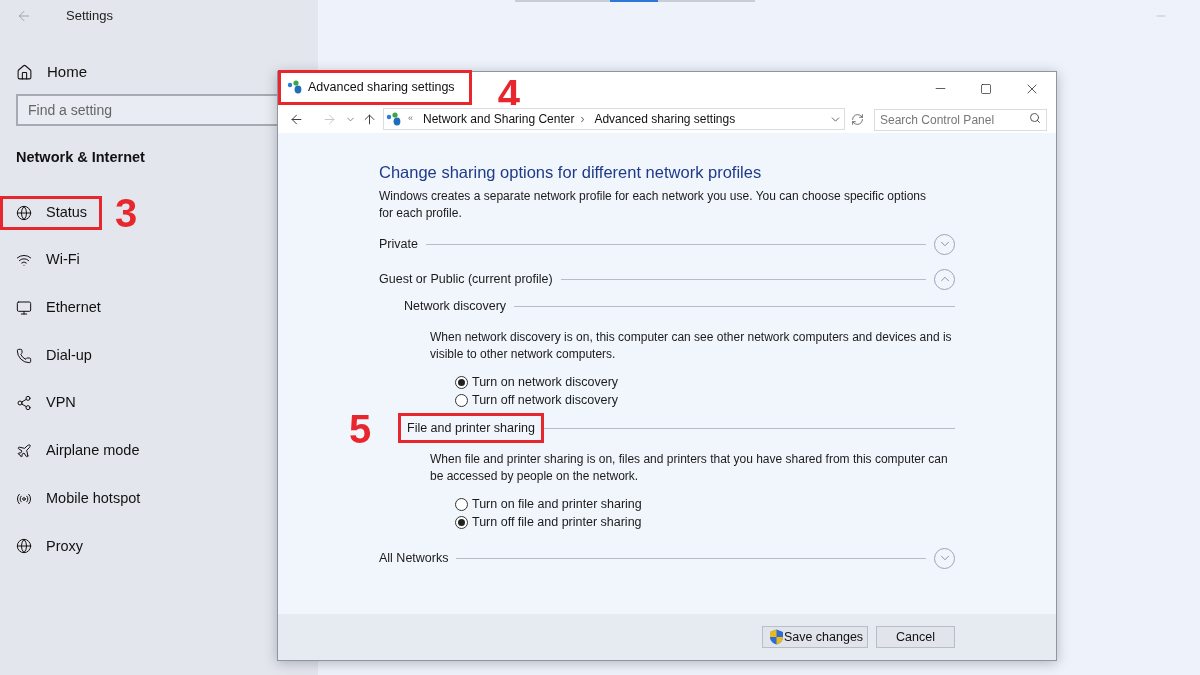 This screenshot has height=675, width=1200. Describe the element at coordinates (398, 244) in the screenshot. I see `profile-title: Private` at that location.